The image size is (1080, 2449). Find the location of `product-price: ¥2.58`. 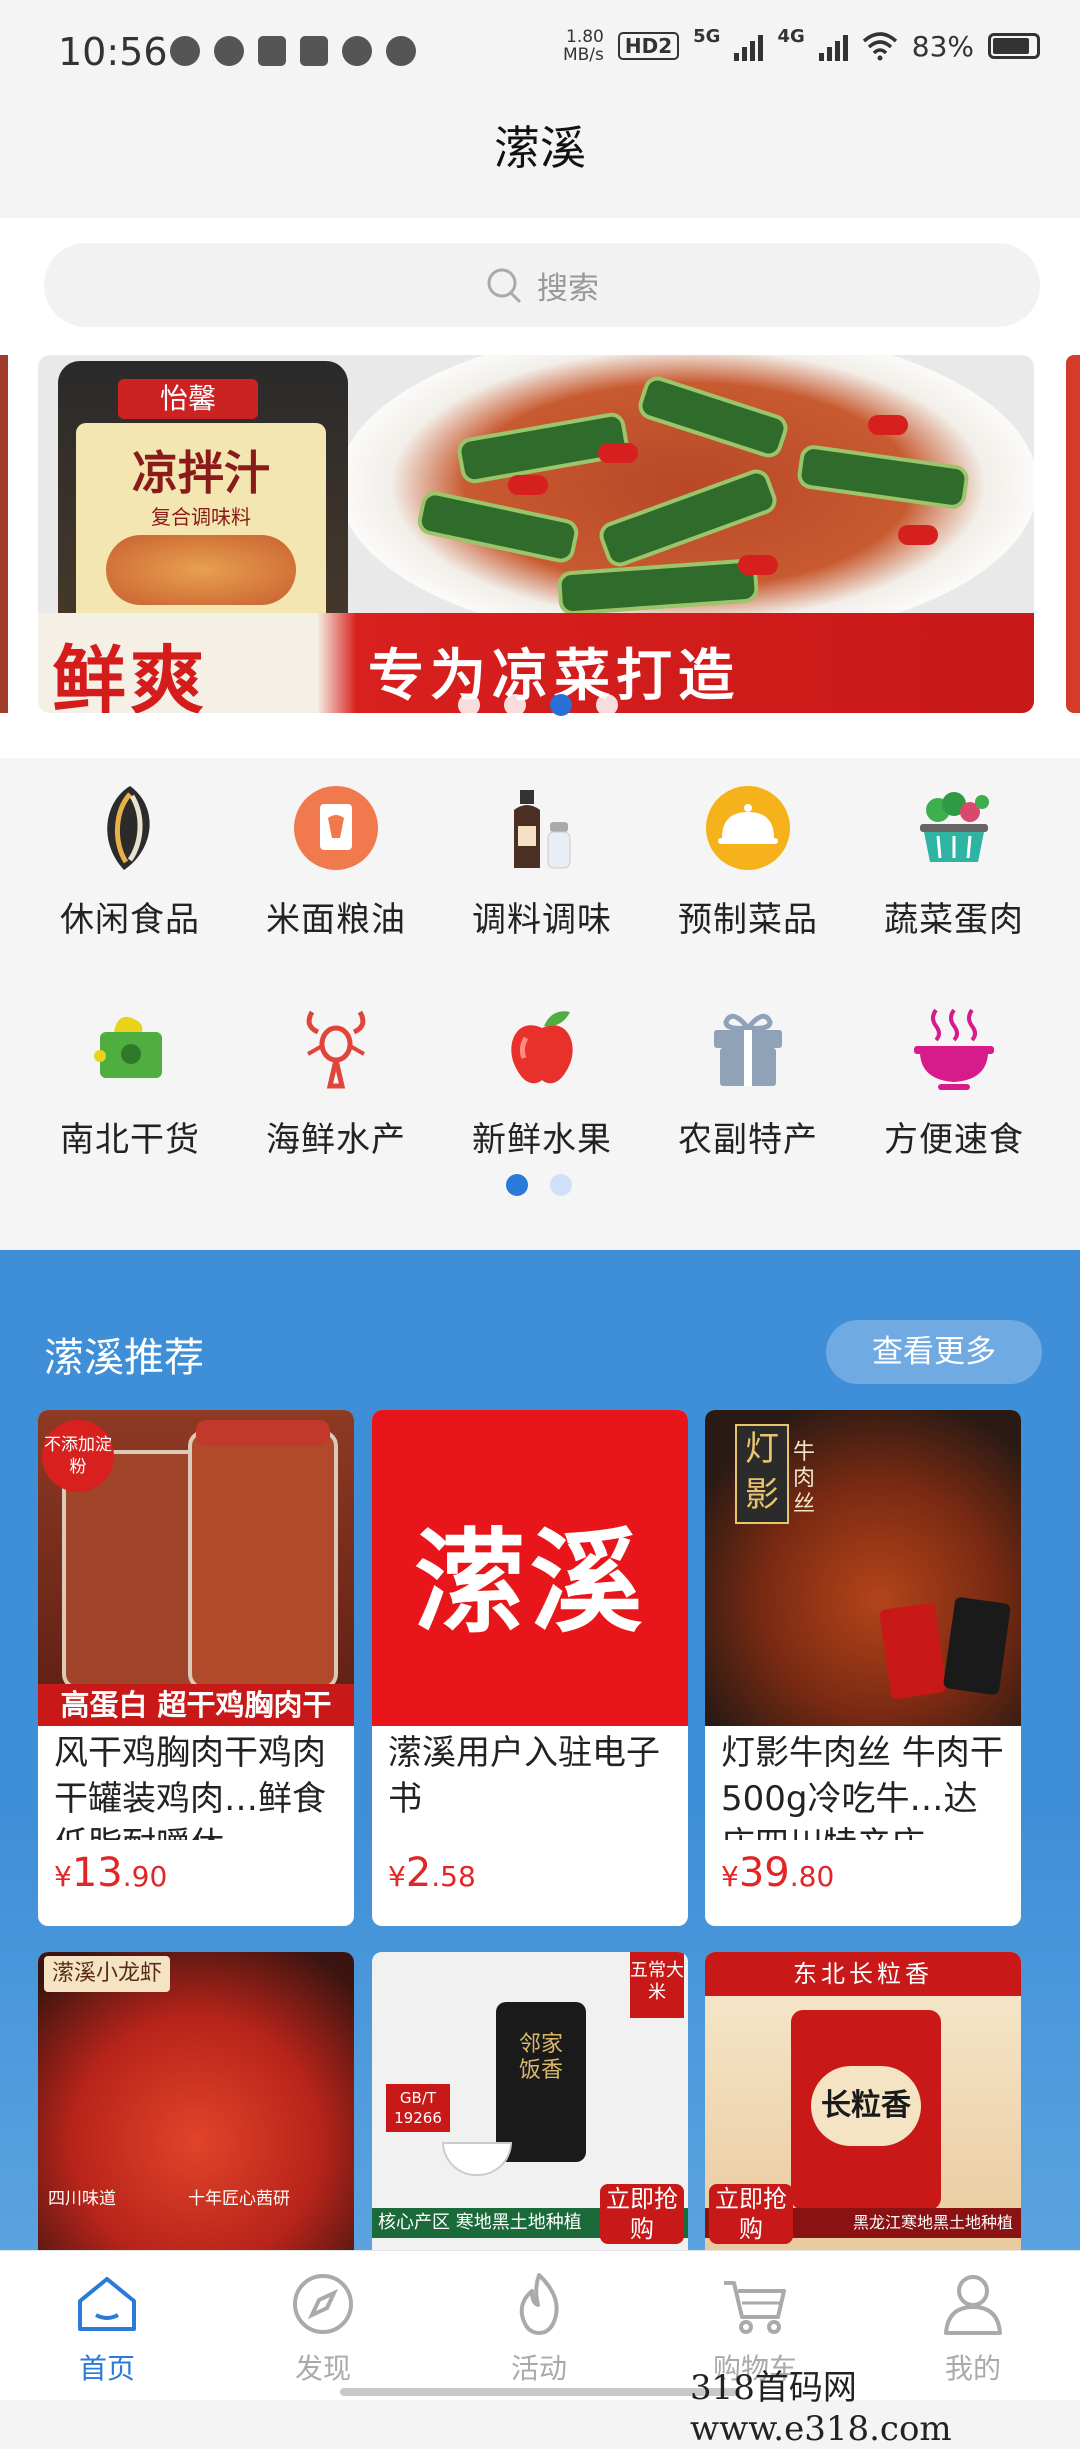

product-price: ¥2.58 is located at coordinates (432, 1873).